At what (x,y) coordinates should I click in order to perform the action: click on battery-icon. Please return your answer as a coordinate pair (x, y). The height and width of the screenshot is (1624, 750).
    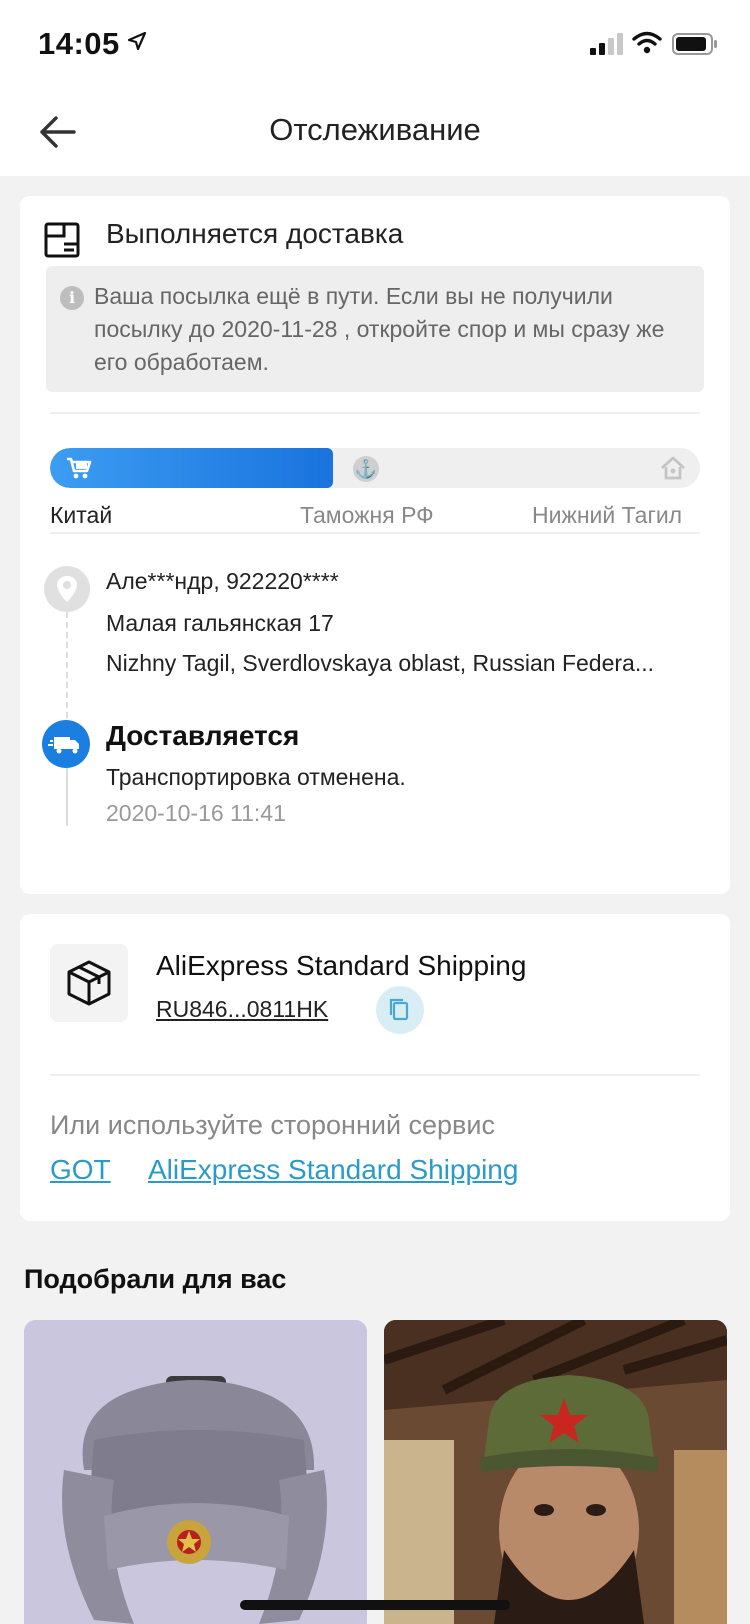
    Looking at the image, I should click on (694, 44).